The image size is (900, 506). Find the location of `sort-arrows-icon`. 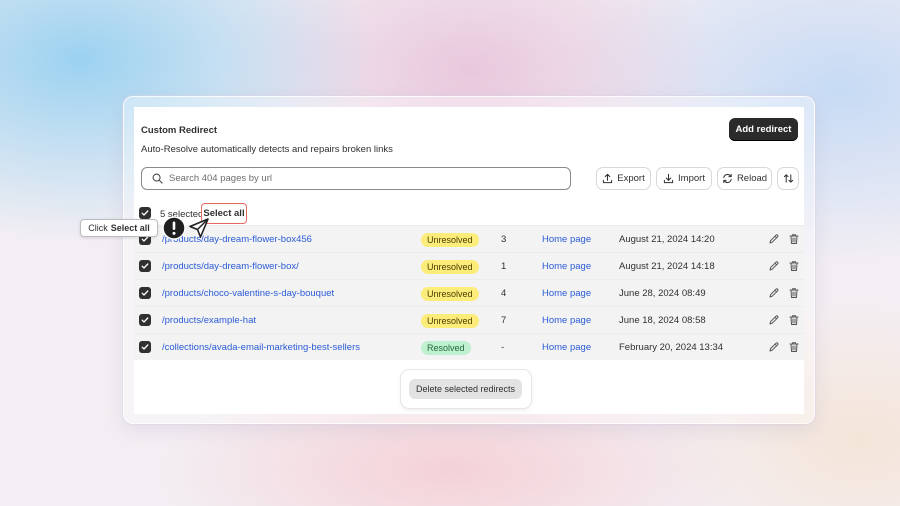

sort-arrows-icon is located at coordinates (788, 178).